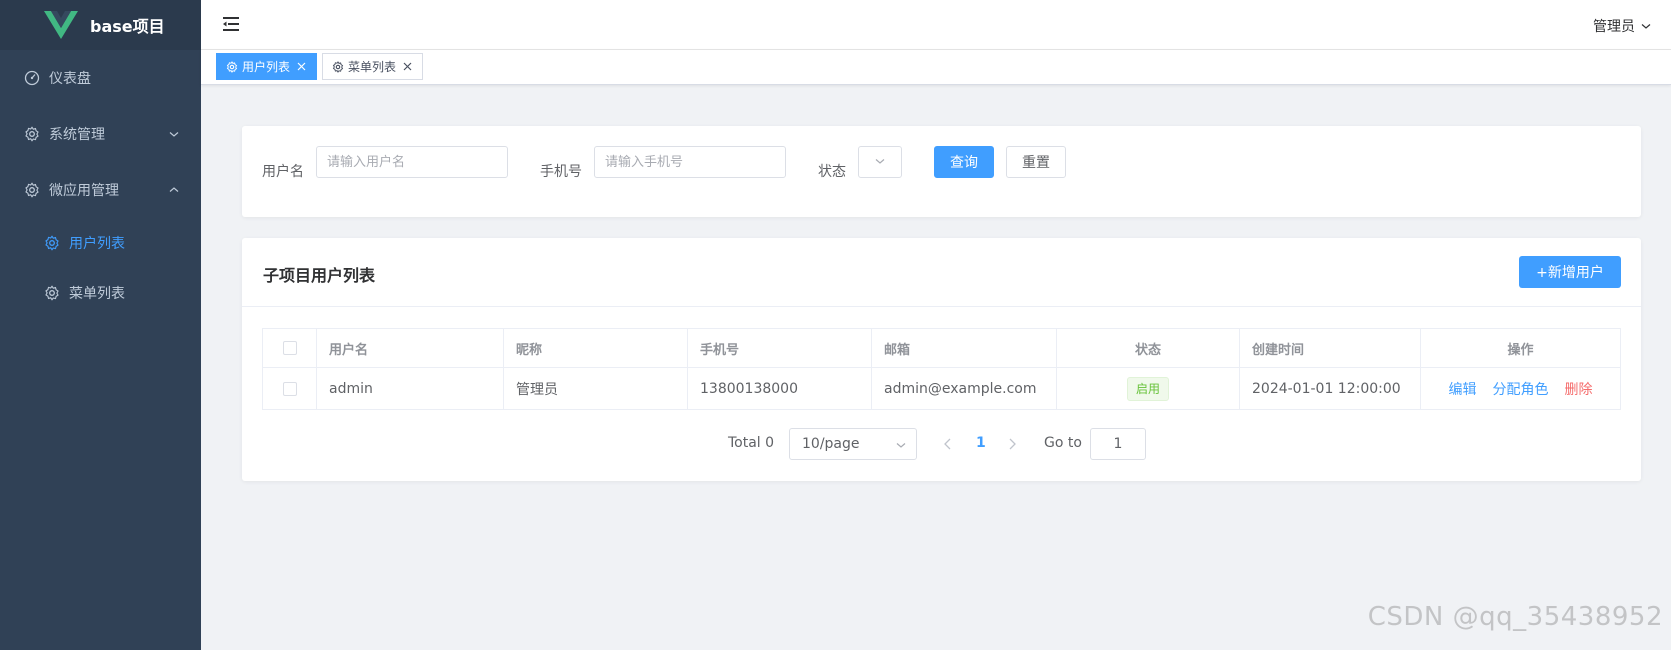 This screenshot has width=1671, height=650. What do you see at coordinates (1036, 162) in the screenshot?
I see `reset-button: 重置` at bounding box center [1036, 162].